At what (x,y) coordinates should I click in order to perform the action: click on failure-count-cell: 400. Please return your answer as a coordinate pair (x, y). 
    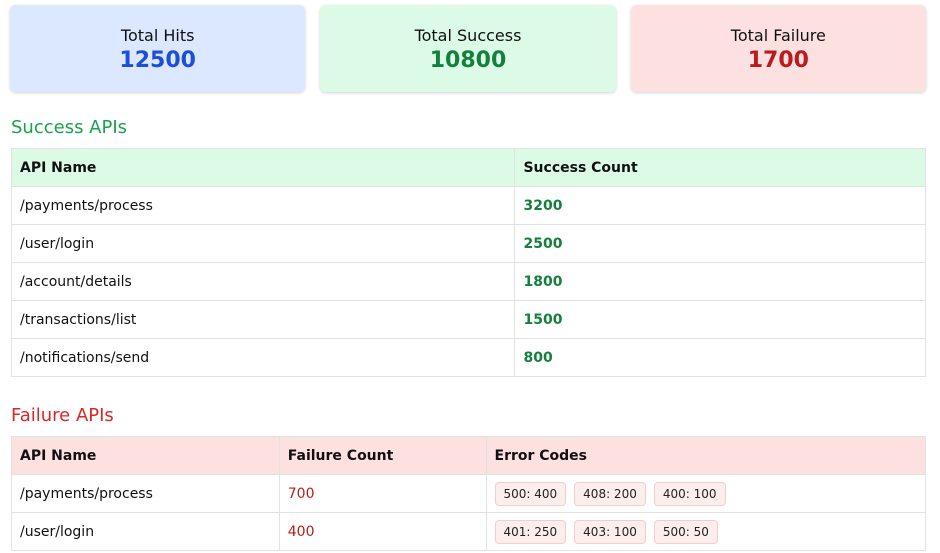
    Looking at the image, I should click on (382, 531).